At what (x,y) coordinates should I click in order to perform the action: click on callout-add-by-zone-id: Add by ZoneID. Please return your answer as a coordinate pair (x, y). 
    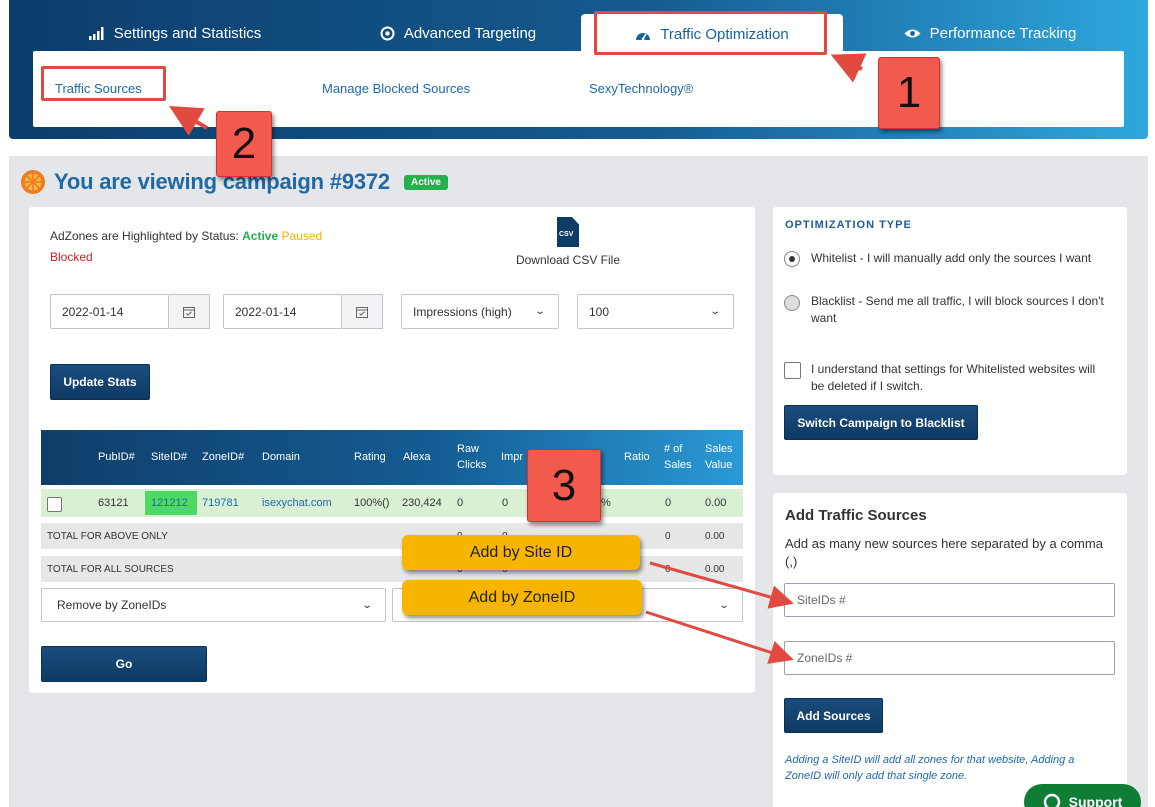
    Looking at the image, I should click on (522, 597).